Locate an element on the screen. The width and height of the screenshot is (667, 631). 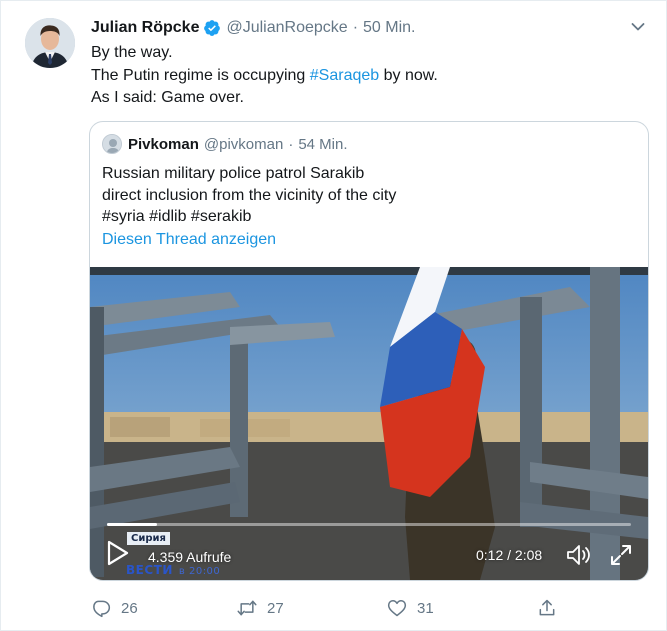
reply-button: 26 is located at coordinates (114, 608).